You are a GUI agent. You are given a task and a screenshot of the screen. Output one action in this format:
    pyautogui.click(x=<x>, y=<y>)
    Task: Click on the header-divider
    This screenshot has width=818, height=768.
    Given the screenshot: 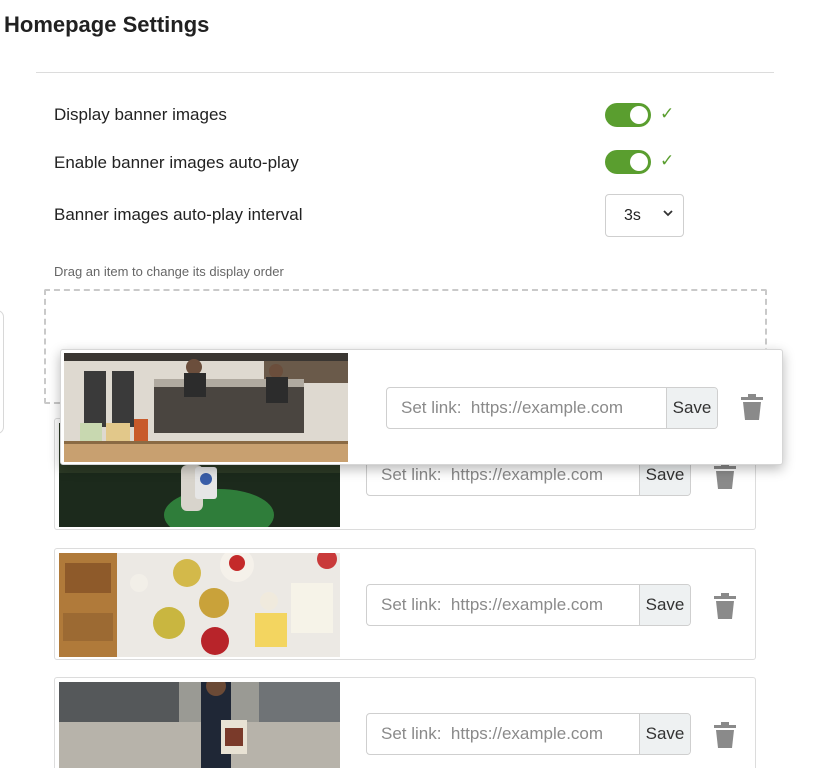 What is the action you would take?
    pyautogui.click(x=405, y=72)
    